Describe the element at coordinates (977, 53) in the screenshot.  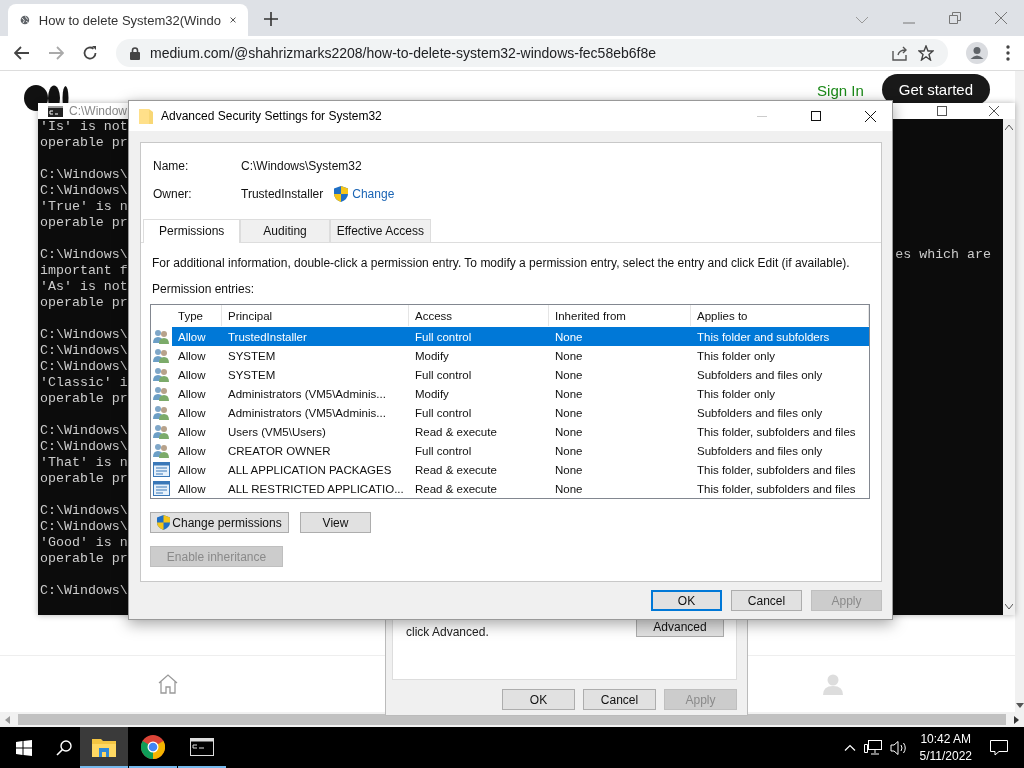
I see `profile-icon` at that location.